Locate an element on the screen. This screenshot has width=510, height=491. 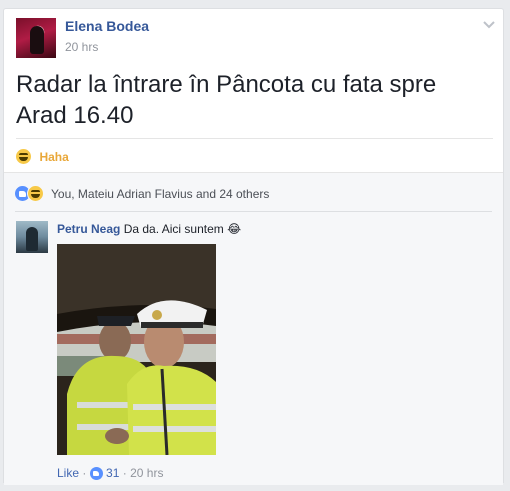
reaction-button: Haha is located at coordinates (42, 157).